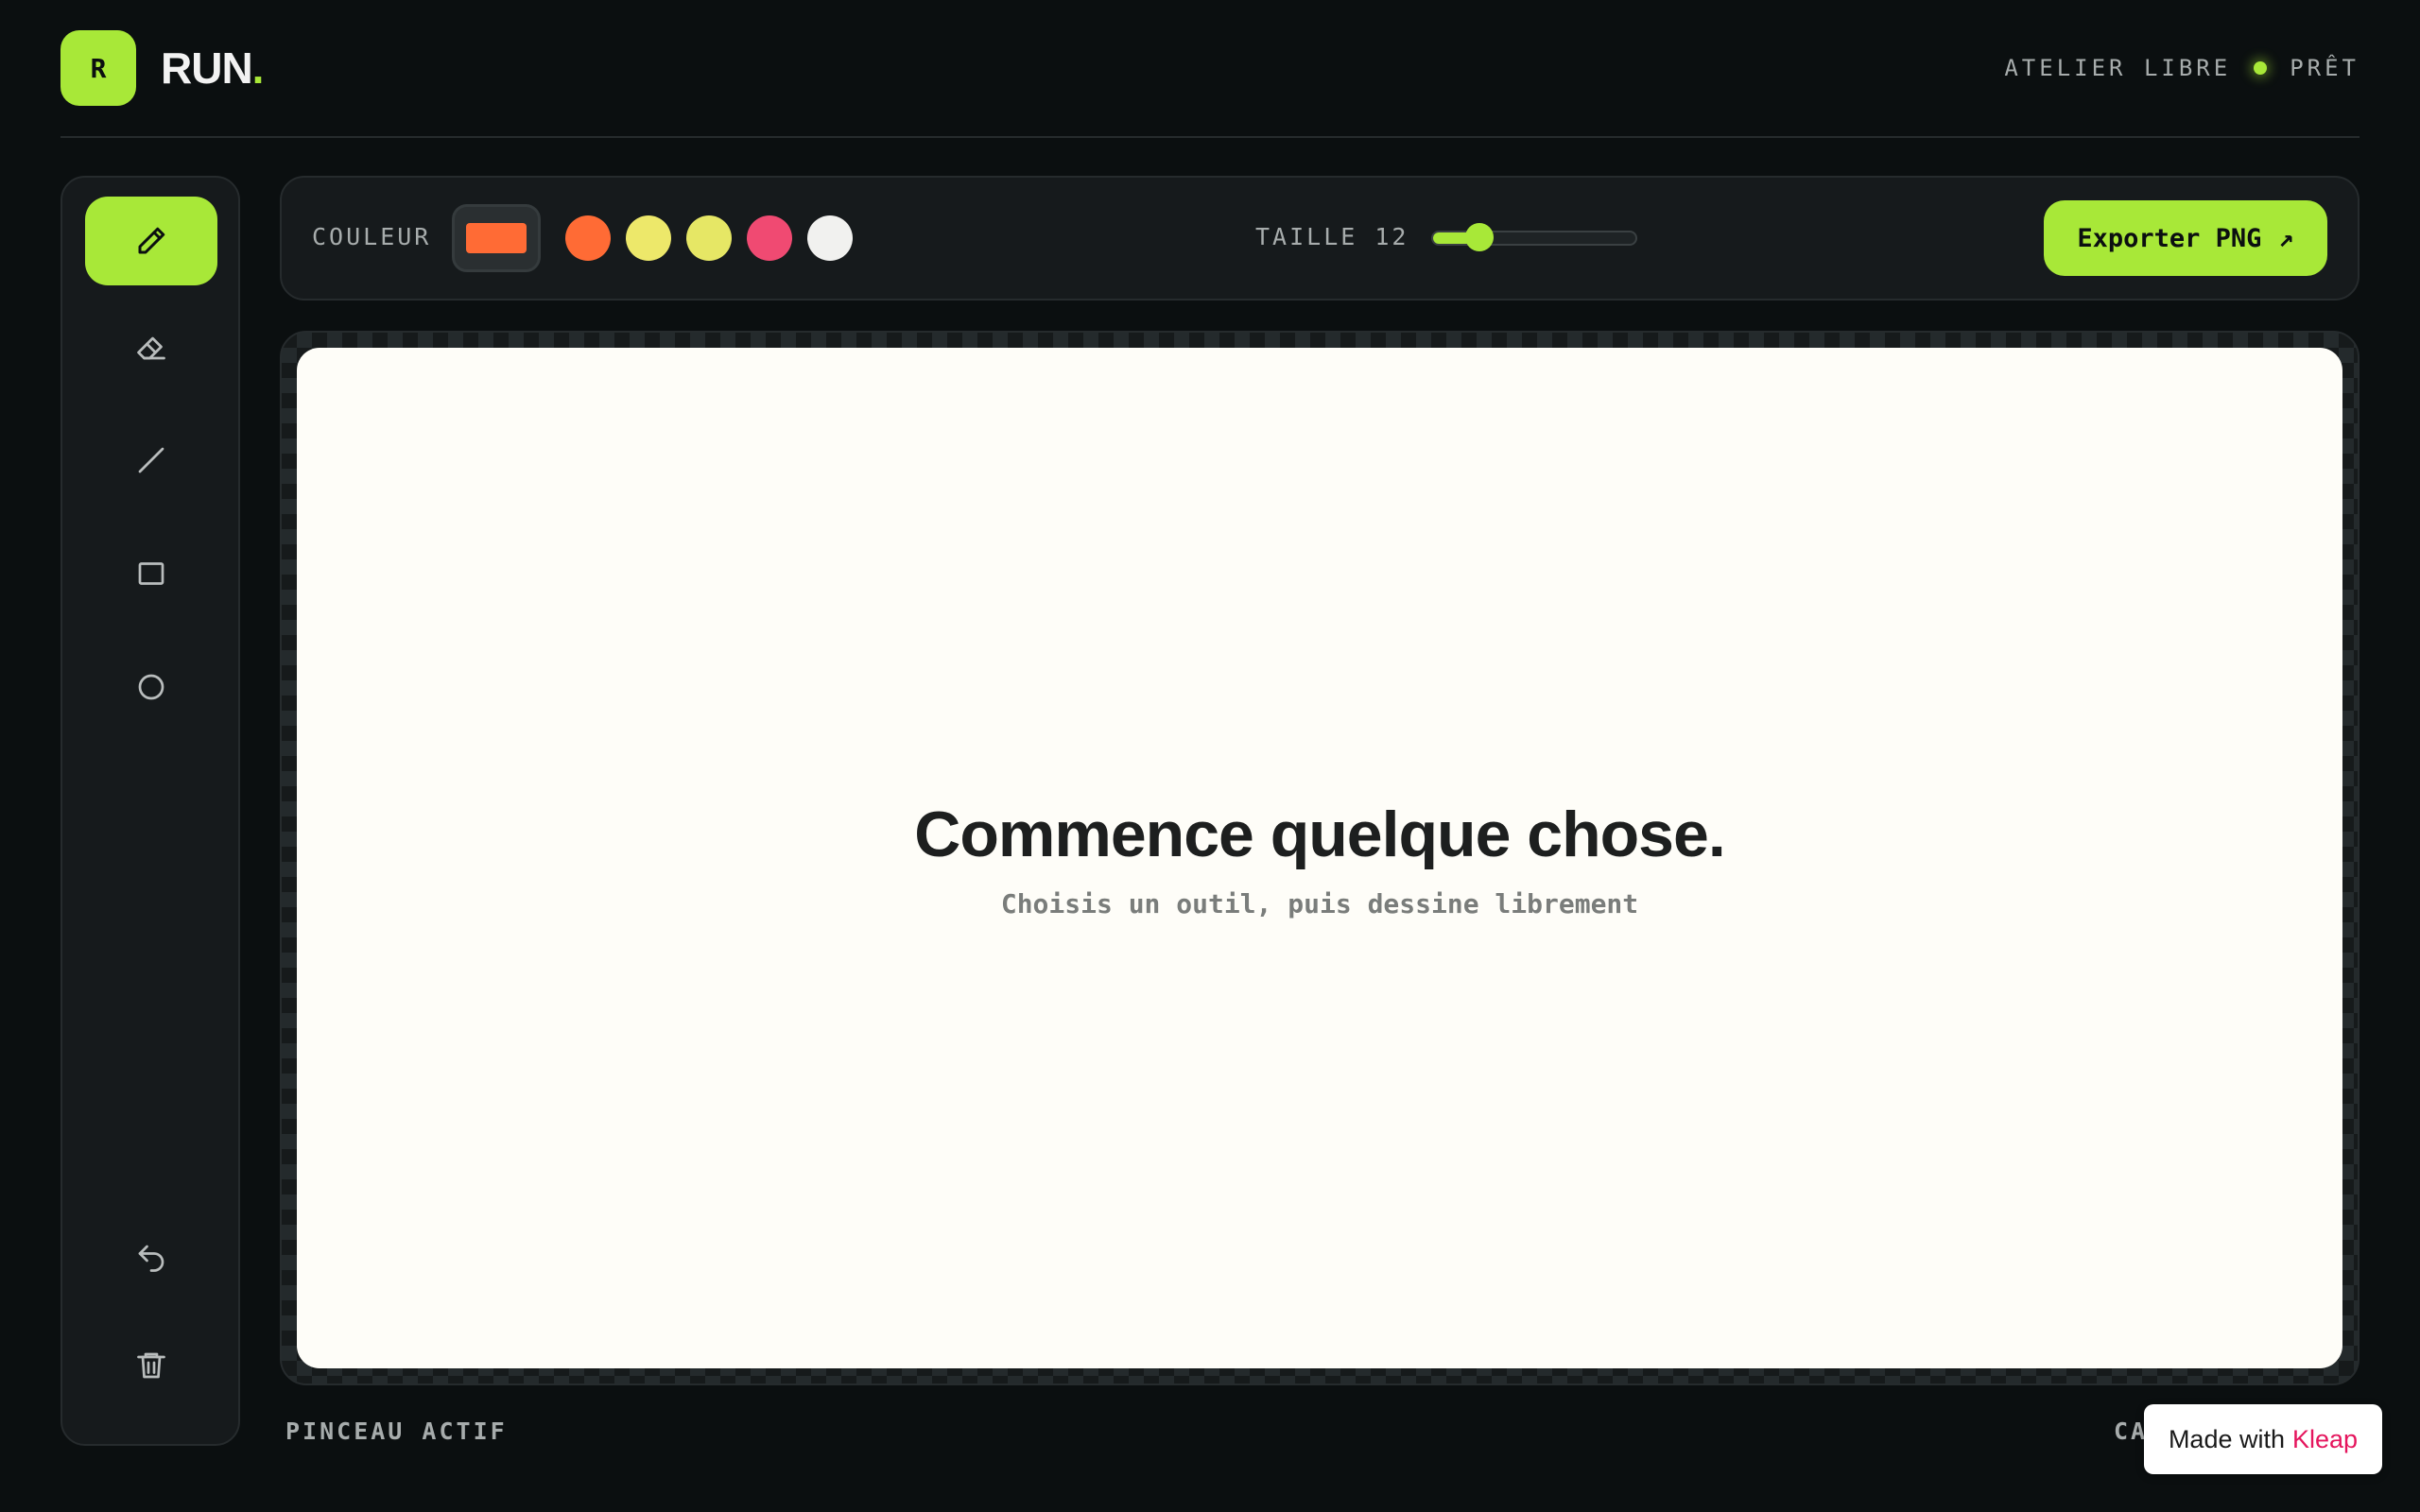  I want to click on tool-circle-button, so click(151, 687).